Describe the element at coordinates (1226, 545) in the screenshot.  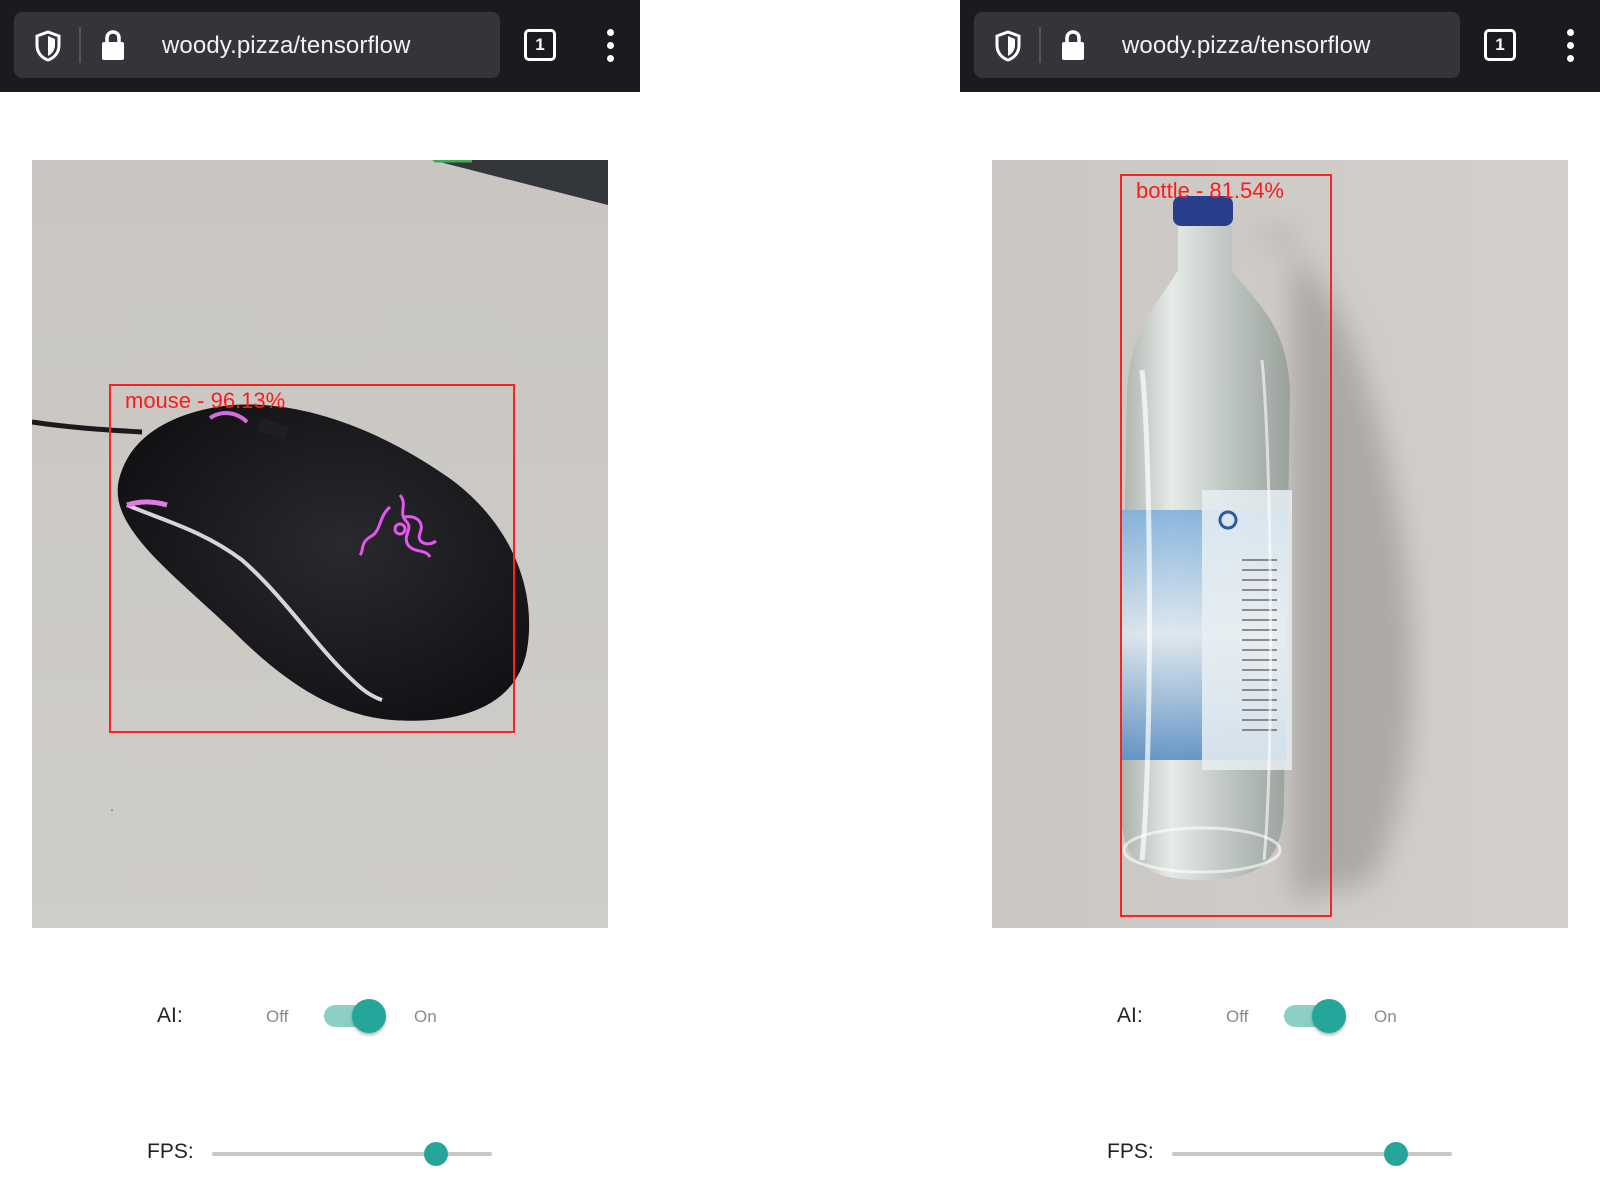
I see `detection-bounding-box: bottle - 81.54%` at that location.